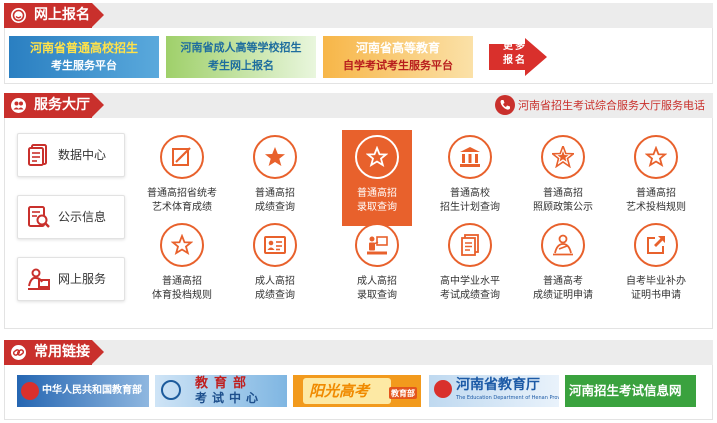  What do you see at coordinates (630, 391) in the screenshot?
I see `link-henan-exam-info: 河南招生考试信息网` at bounding box center [630, 391].